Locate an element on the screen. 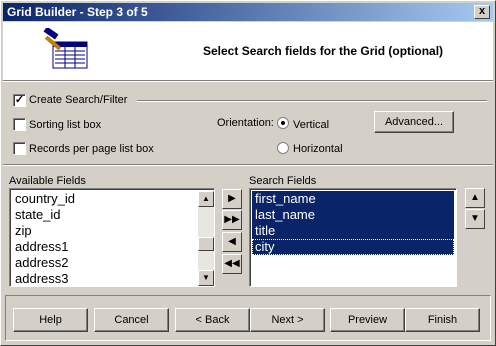 This screenshot has height=346, width=496. sorting-checkbox is located at coordinates (19, 124).